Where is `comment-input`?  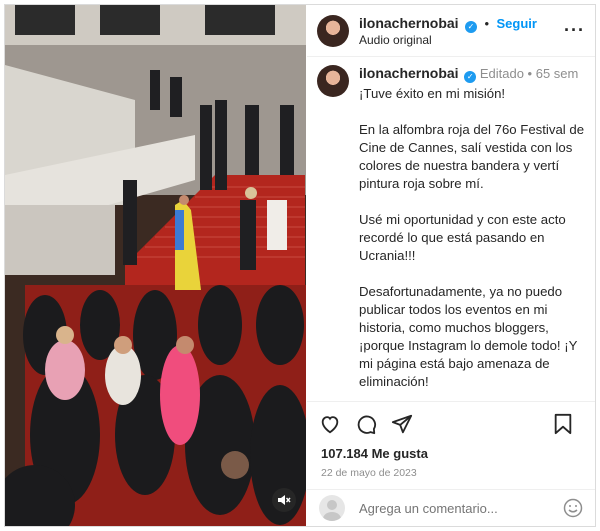
comment-input is located at coordinates (460, 508).